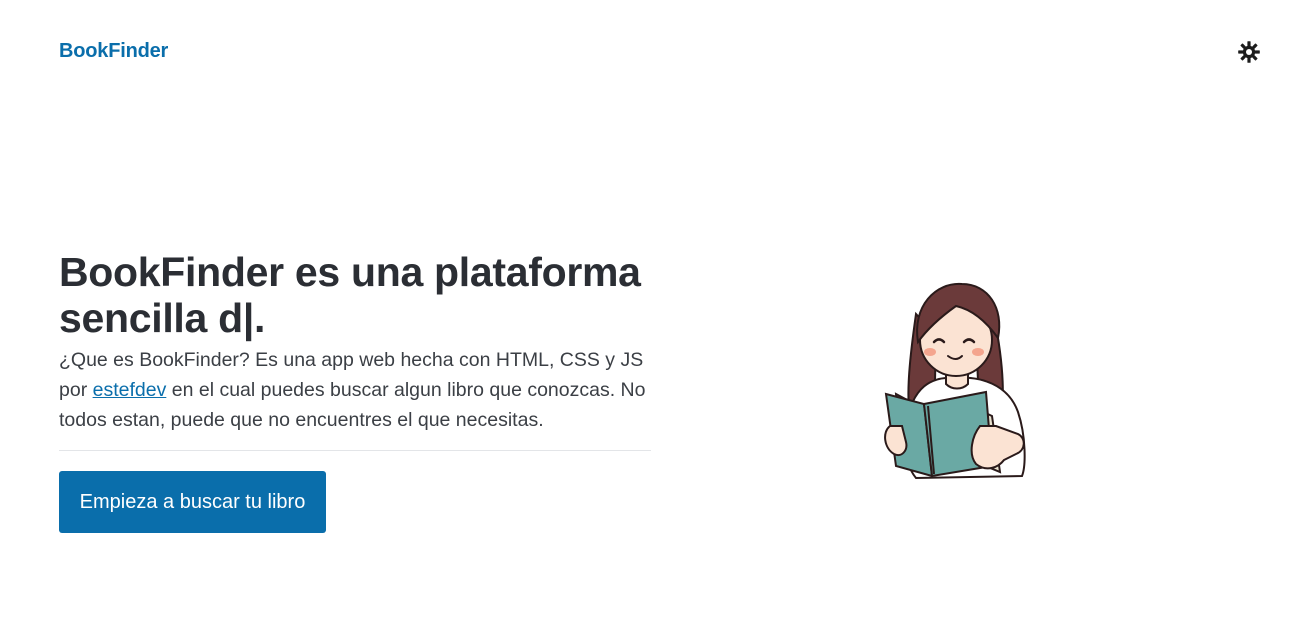 This screenshot has height=643, width=1316. I want to click on brand-logo-link: BookFinder, so click(113, 51).